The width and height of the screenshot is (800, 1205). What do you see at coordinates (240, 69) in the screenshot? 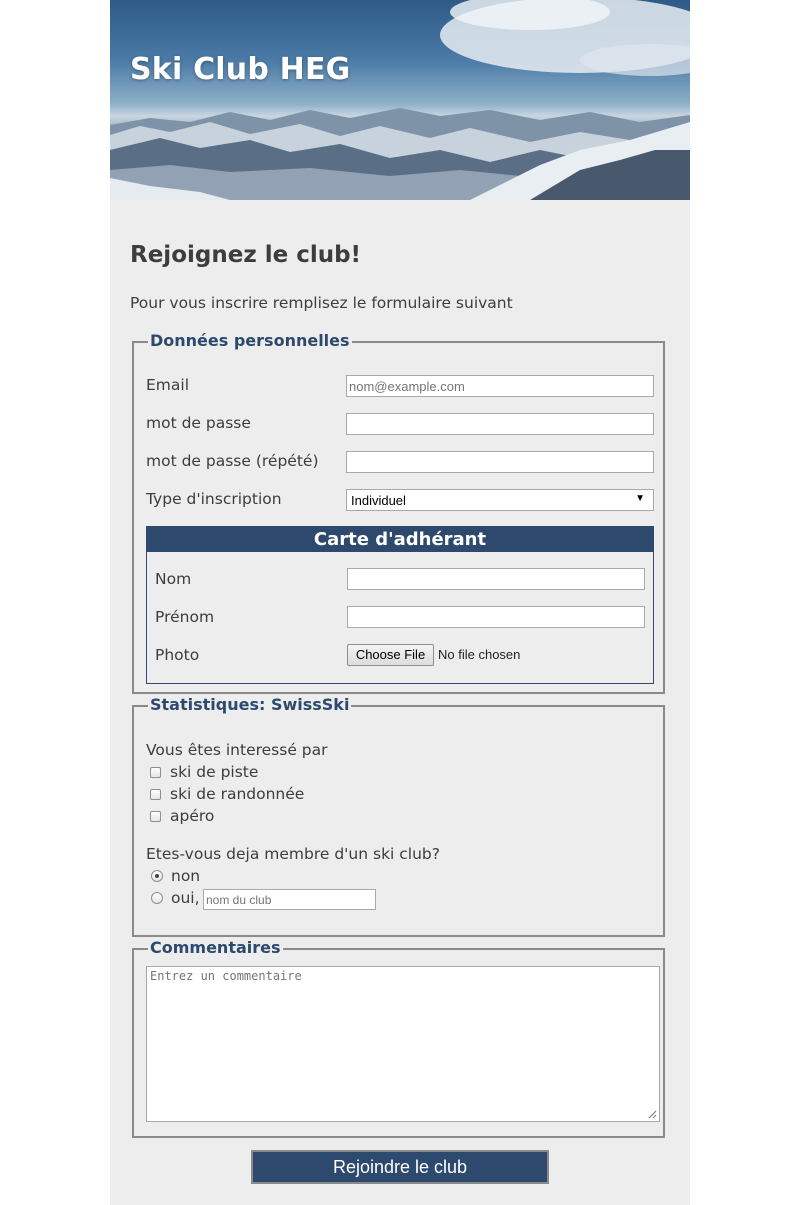
I see `site-title: Ski Club HEG` at bounding box center [240, 69].